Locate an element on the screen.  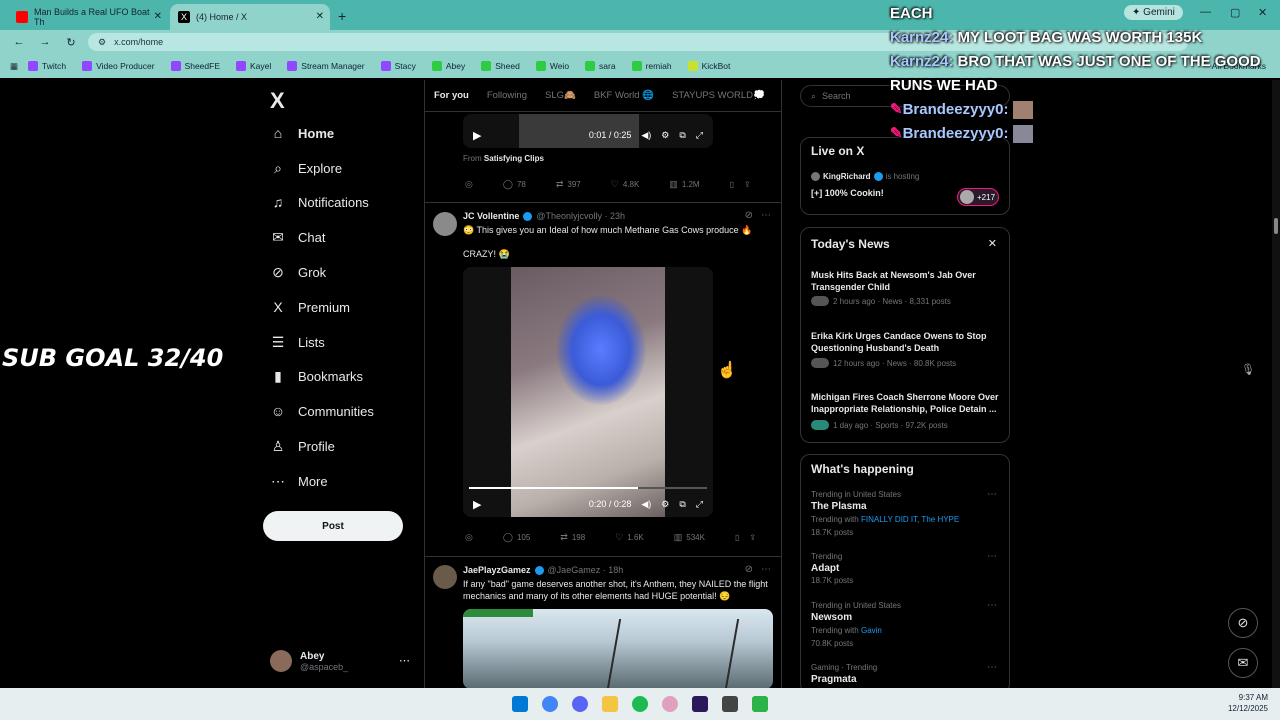
reload-icon: ↻ is located at coordinates (71, 42).